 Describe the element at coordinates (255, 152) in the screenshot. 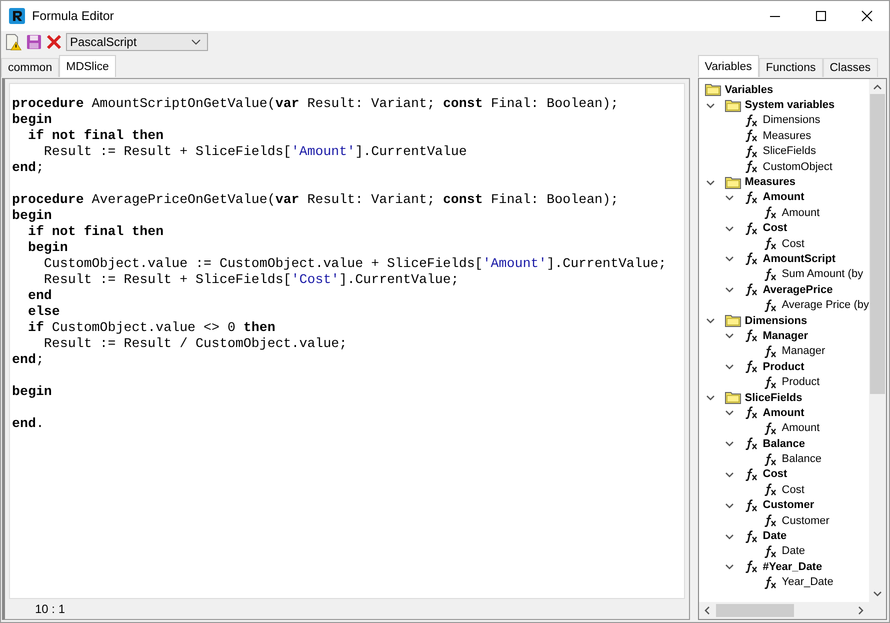

I see `code-line: Result := Result + SliceFields['Amount'].CurrentValue` at that location.